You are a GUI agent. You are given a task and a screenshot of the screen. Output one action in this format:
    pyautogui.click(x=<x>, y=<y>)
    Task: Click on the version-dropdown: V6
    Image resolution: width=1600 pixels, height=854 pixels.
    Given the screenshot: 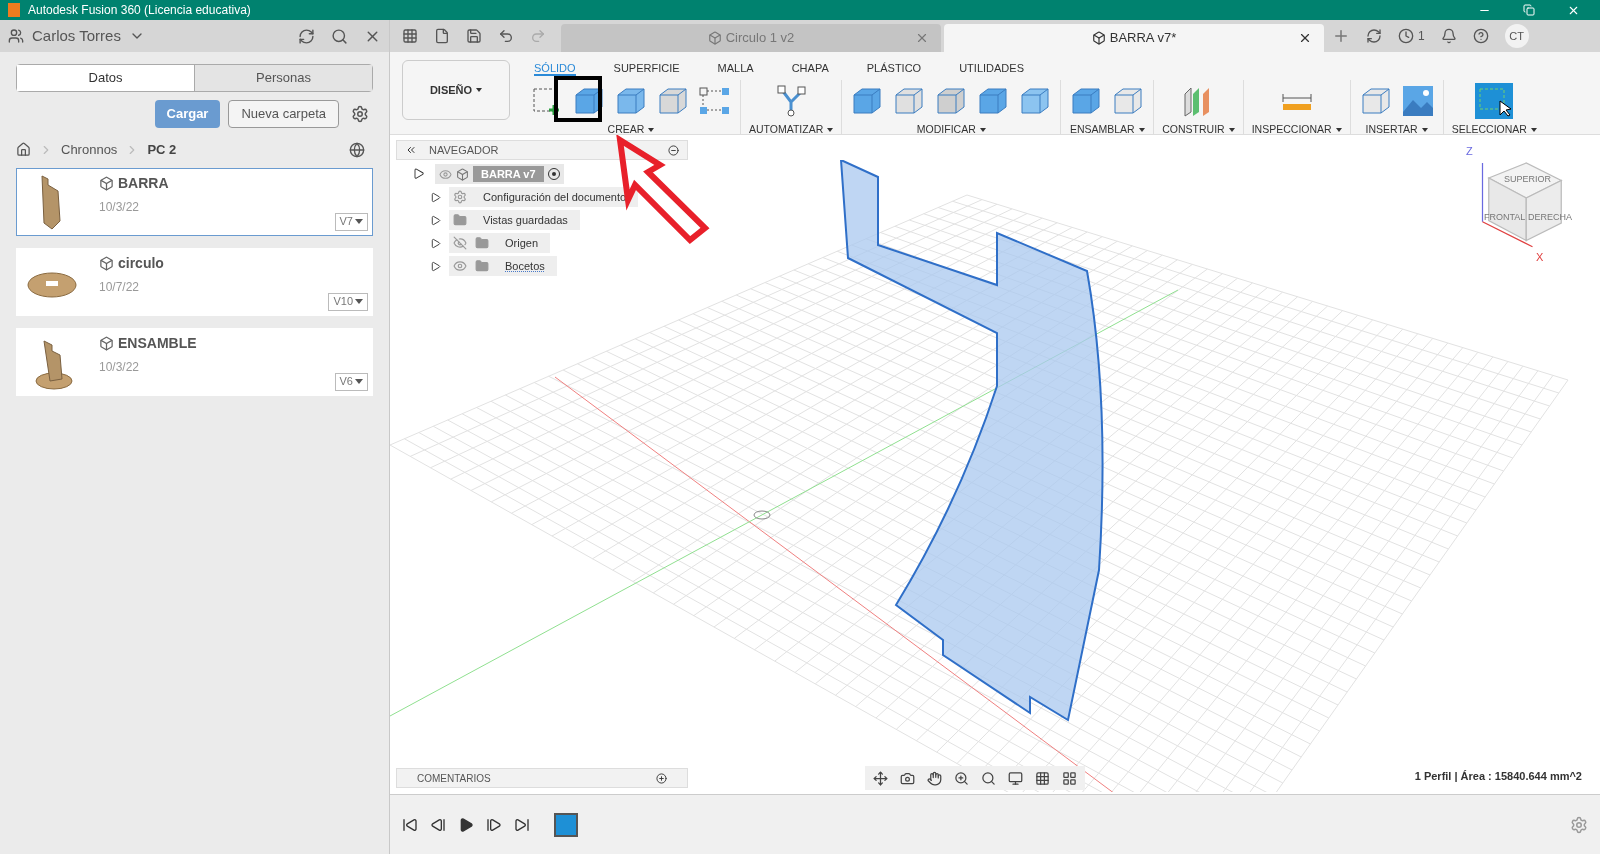 What is the action you would take?
    pyautogui.click(x=351, y=381)
    